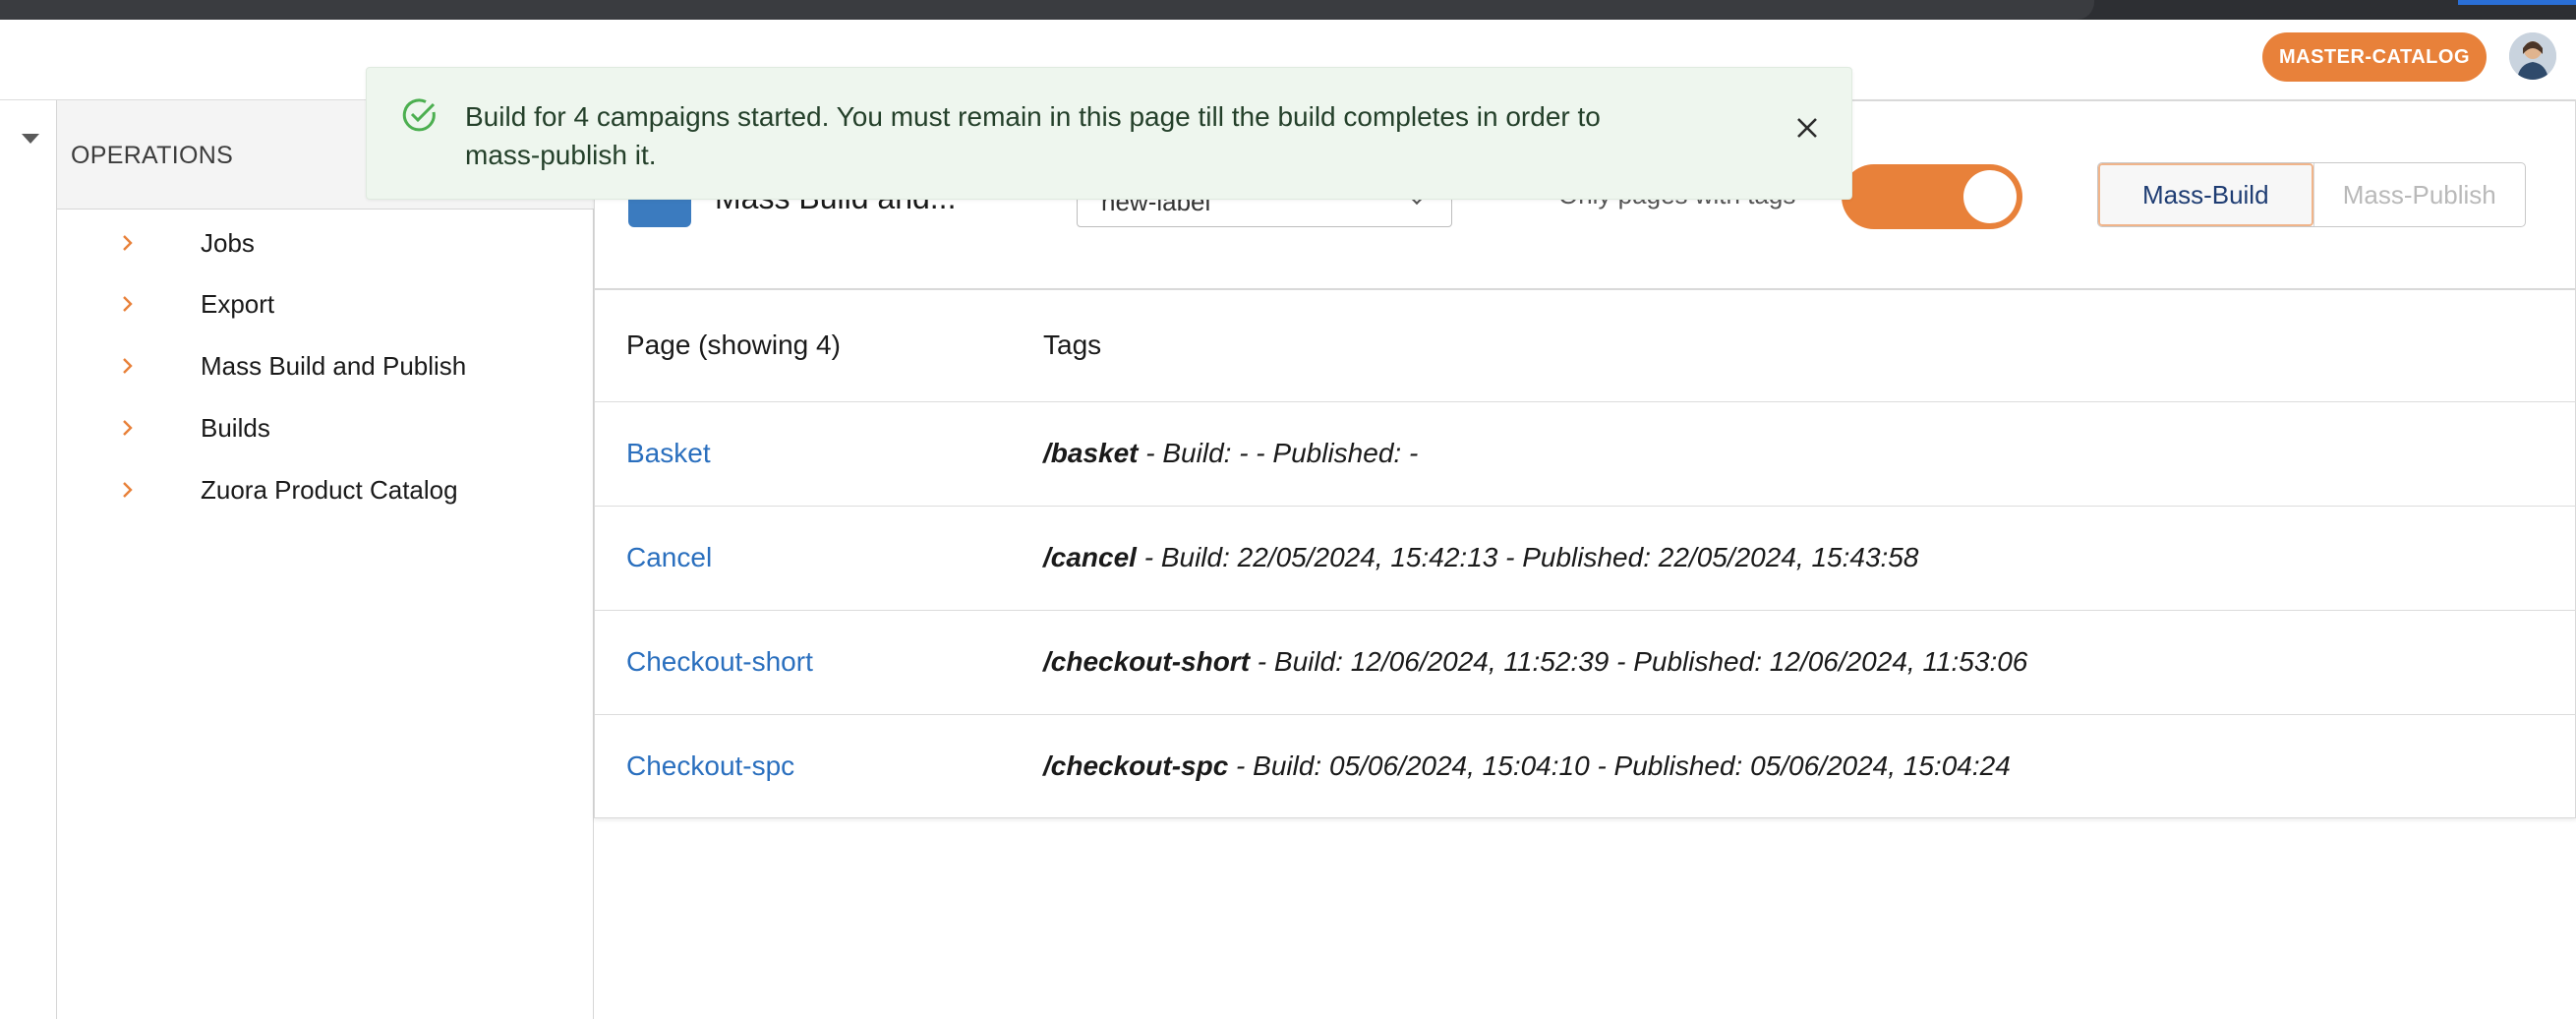 This screenshot has height=1019, width=2576. What do you see at coordinates (1278, 453) in the screenshot?
I see `build-publish-info: - Build: - - Published: -` at bounding box center [1278, 453].